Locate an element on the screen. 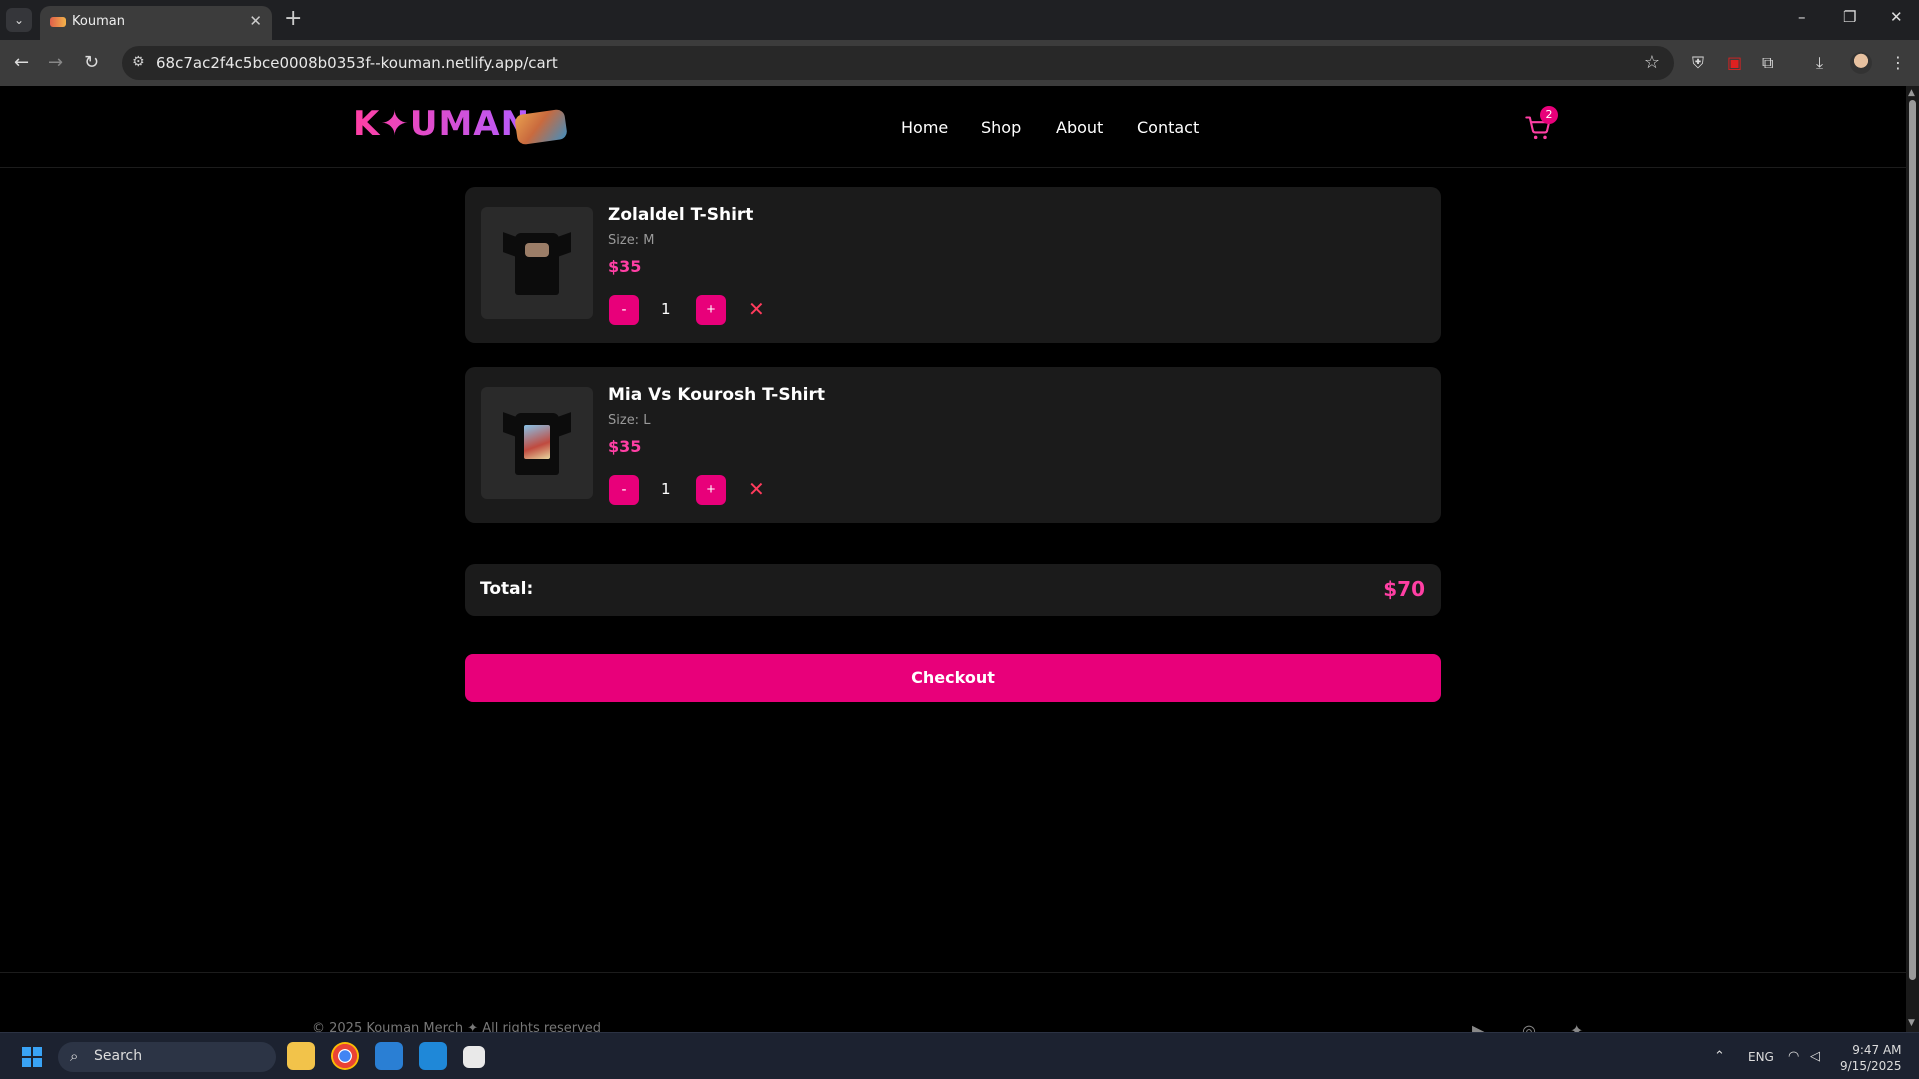  nav-shop: Shop is located at coordinates (1001, 127).